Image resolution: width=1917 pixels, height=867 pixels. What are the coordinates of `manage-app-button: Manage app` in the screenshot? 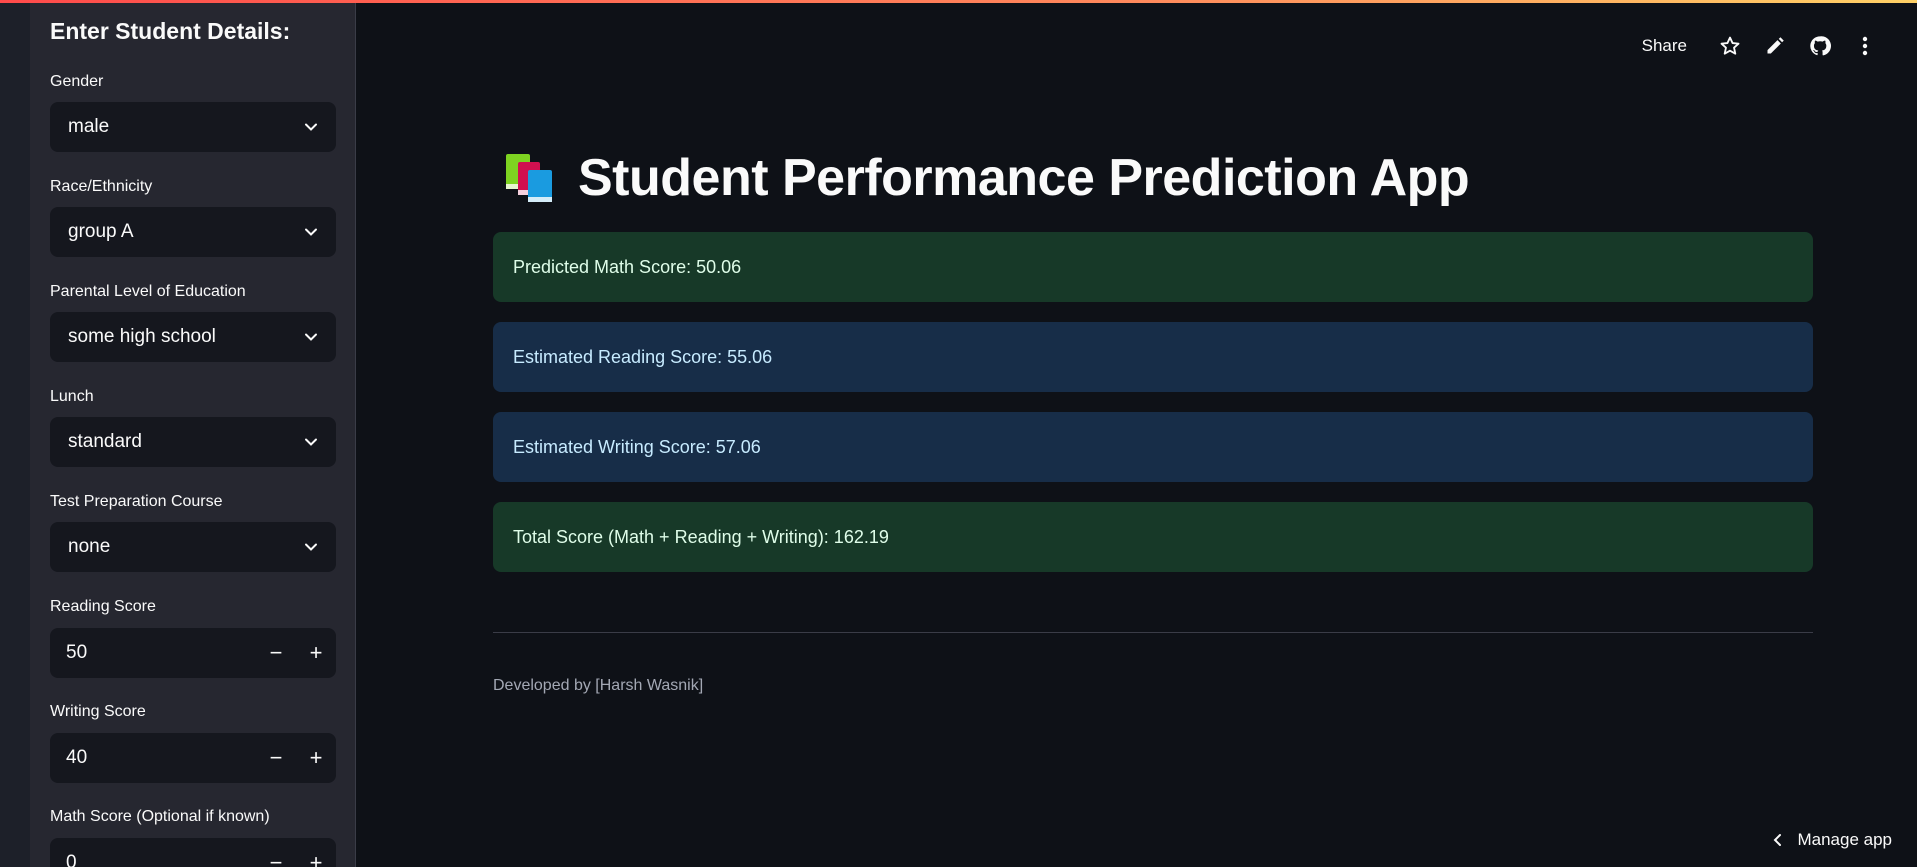 It's located at (1831, 840).